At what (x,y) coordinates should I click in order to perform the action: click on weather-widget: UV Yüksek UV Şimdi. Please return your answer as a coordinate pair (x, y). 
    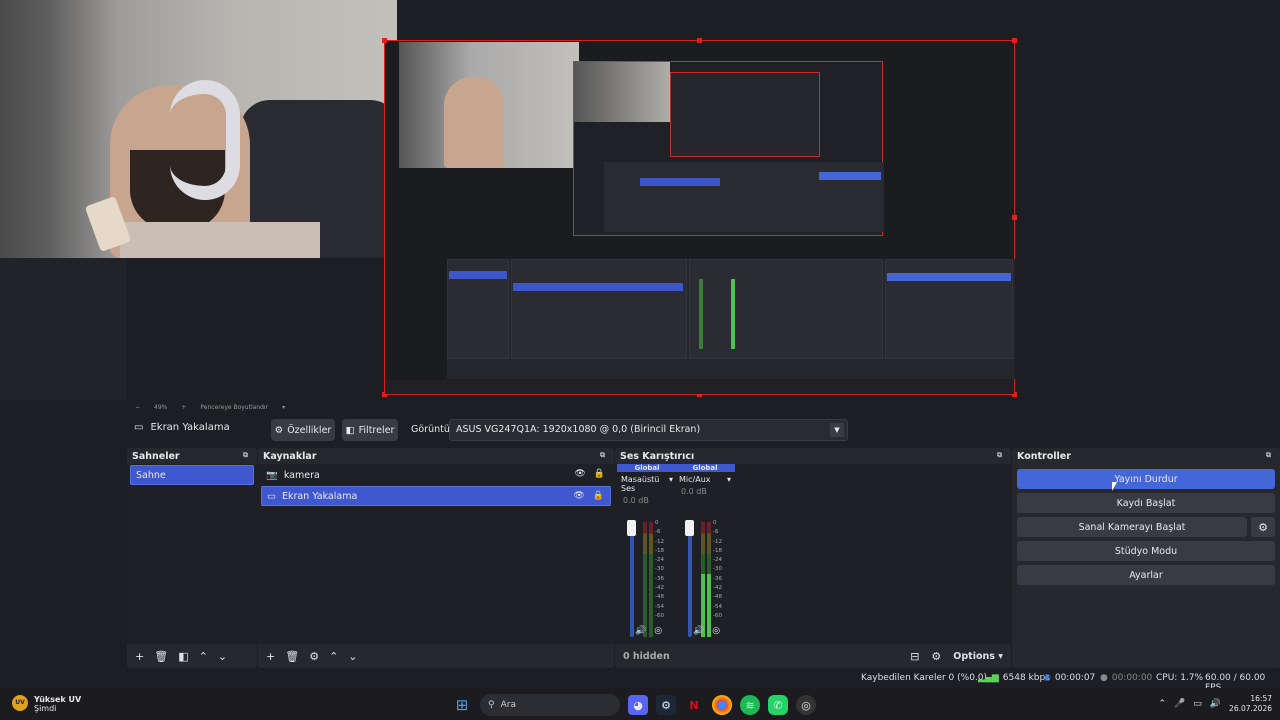
    Looking at the image, I should click on (46, 704).